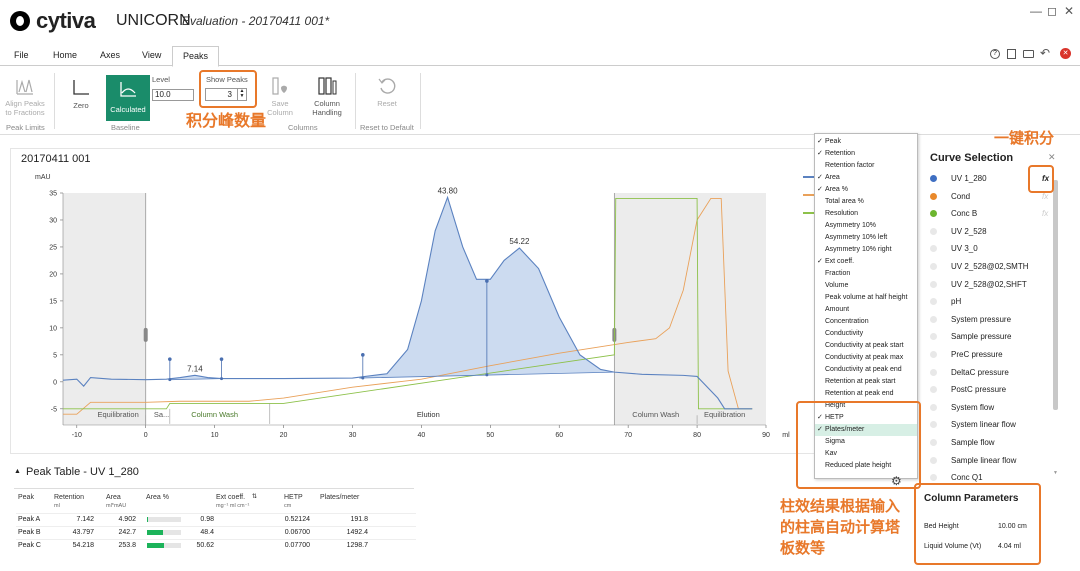 The width and height of the screenshot is (1080, 571). What do you see at coordinates (128, 98) in the screenshot?
I see `calculated-button: Calculated` at bounding box center [128, 98].